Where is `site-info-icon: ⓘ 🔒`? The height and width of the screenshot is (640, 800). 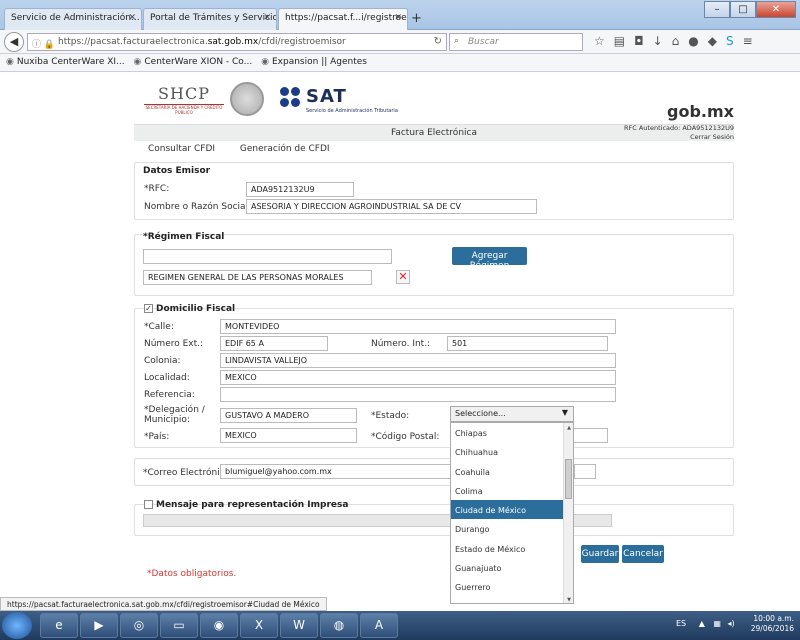
site-info-icon: ⓘ 🔒 is located at coordinates (43, 43).